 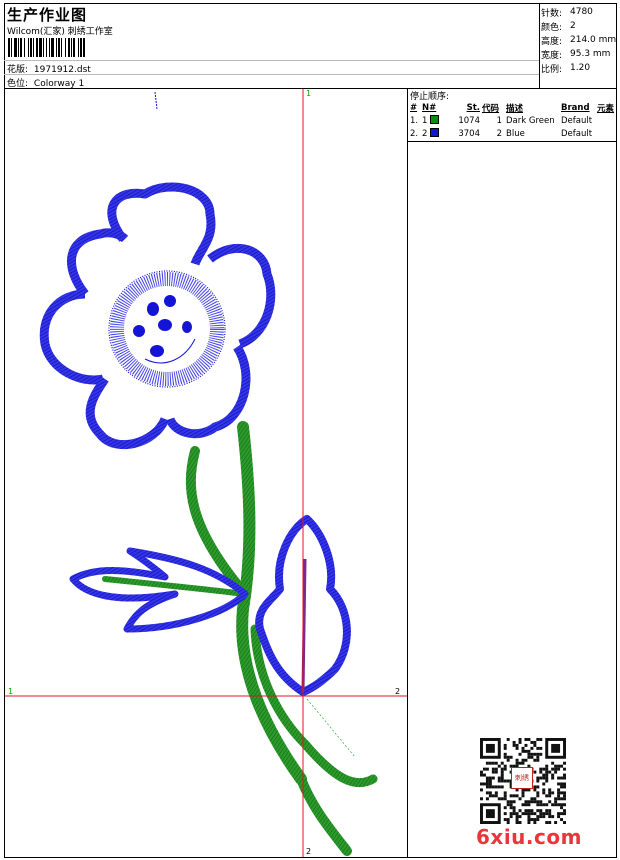 What do you see at coordinates (512, 141) in the screenshot?
I see `stop-table-bottom` at bounding box center [512, 141].